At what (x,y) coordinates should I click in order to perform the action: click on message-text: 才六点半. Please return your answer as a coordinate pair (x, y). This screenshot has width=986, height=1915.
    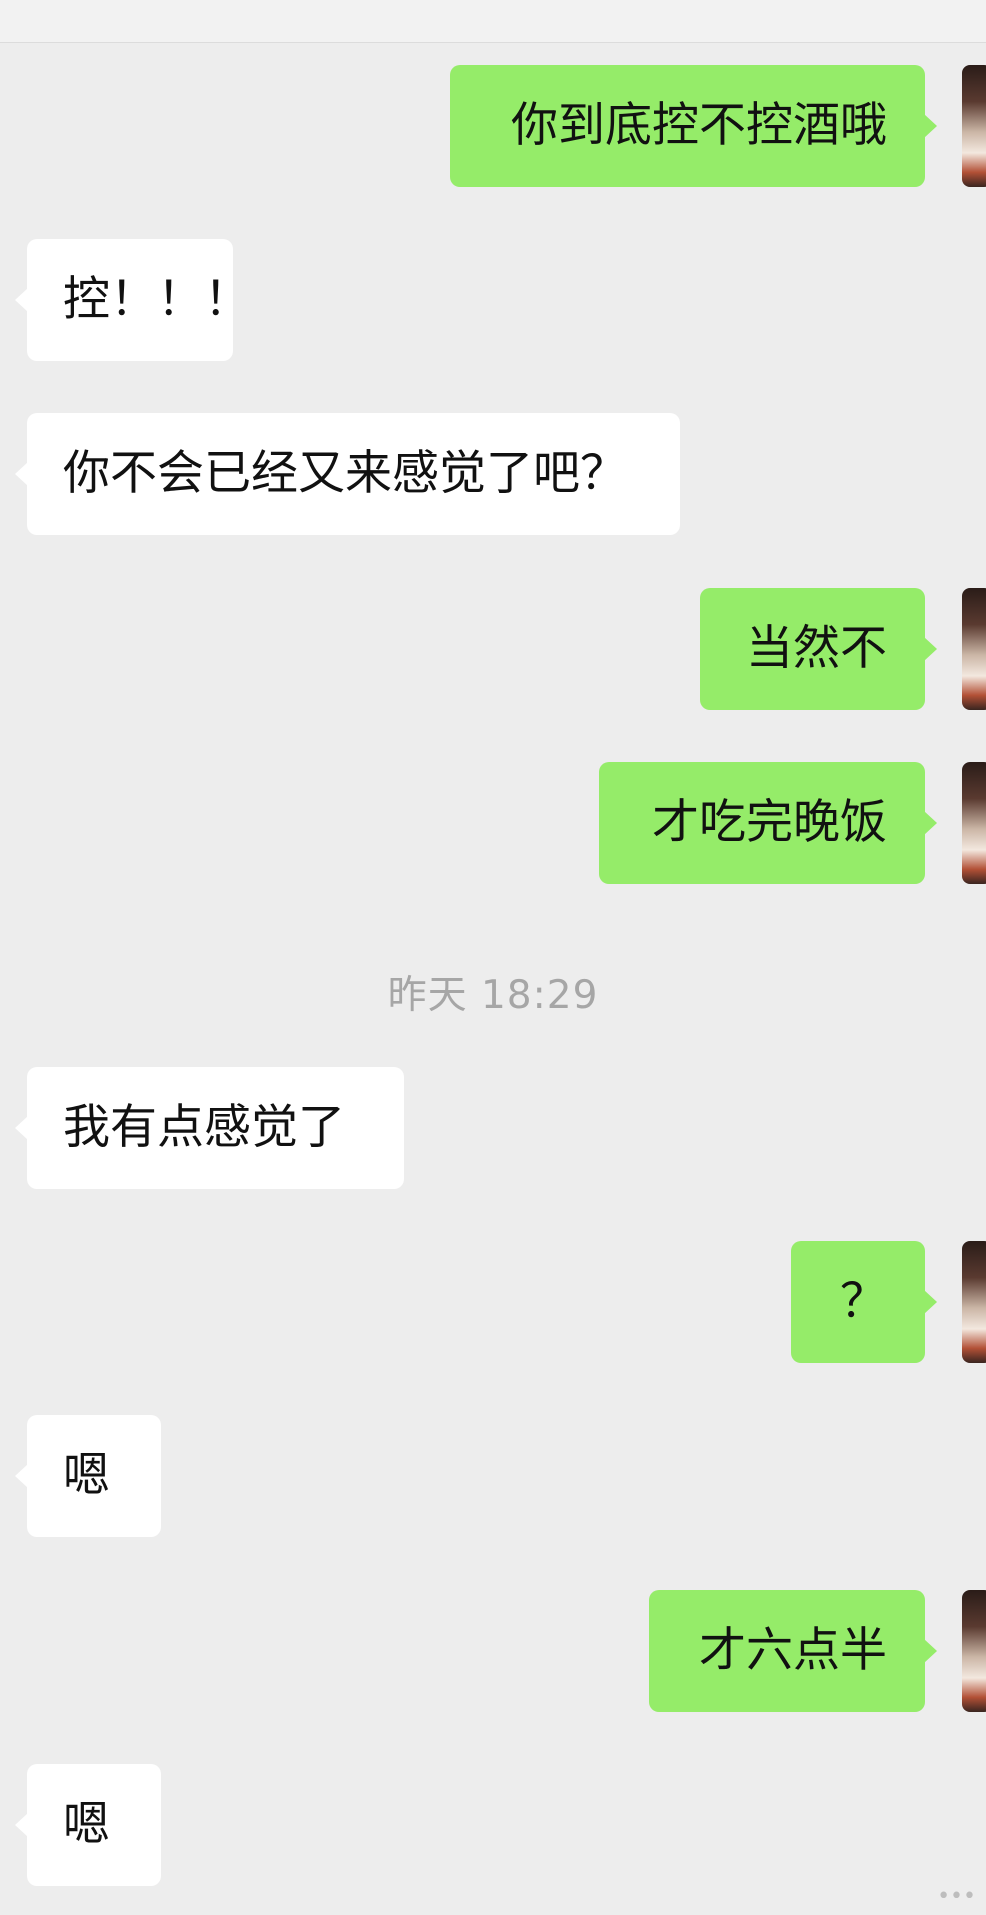
    Looking at the image, I should click on (793, 1650).